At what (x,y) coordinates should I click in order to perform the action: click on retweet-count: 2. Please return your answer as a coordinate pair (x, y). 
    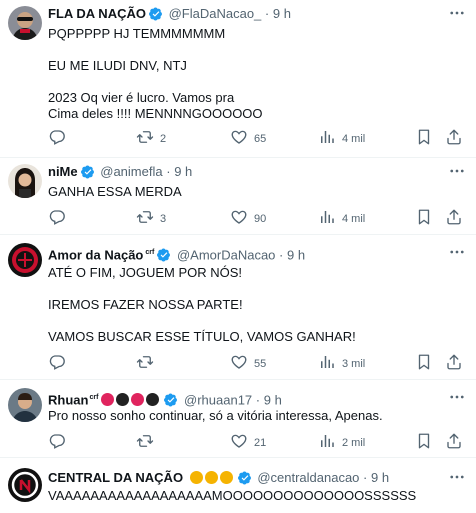
    Looking at the image, I should click on (163, 139).